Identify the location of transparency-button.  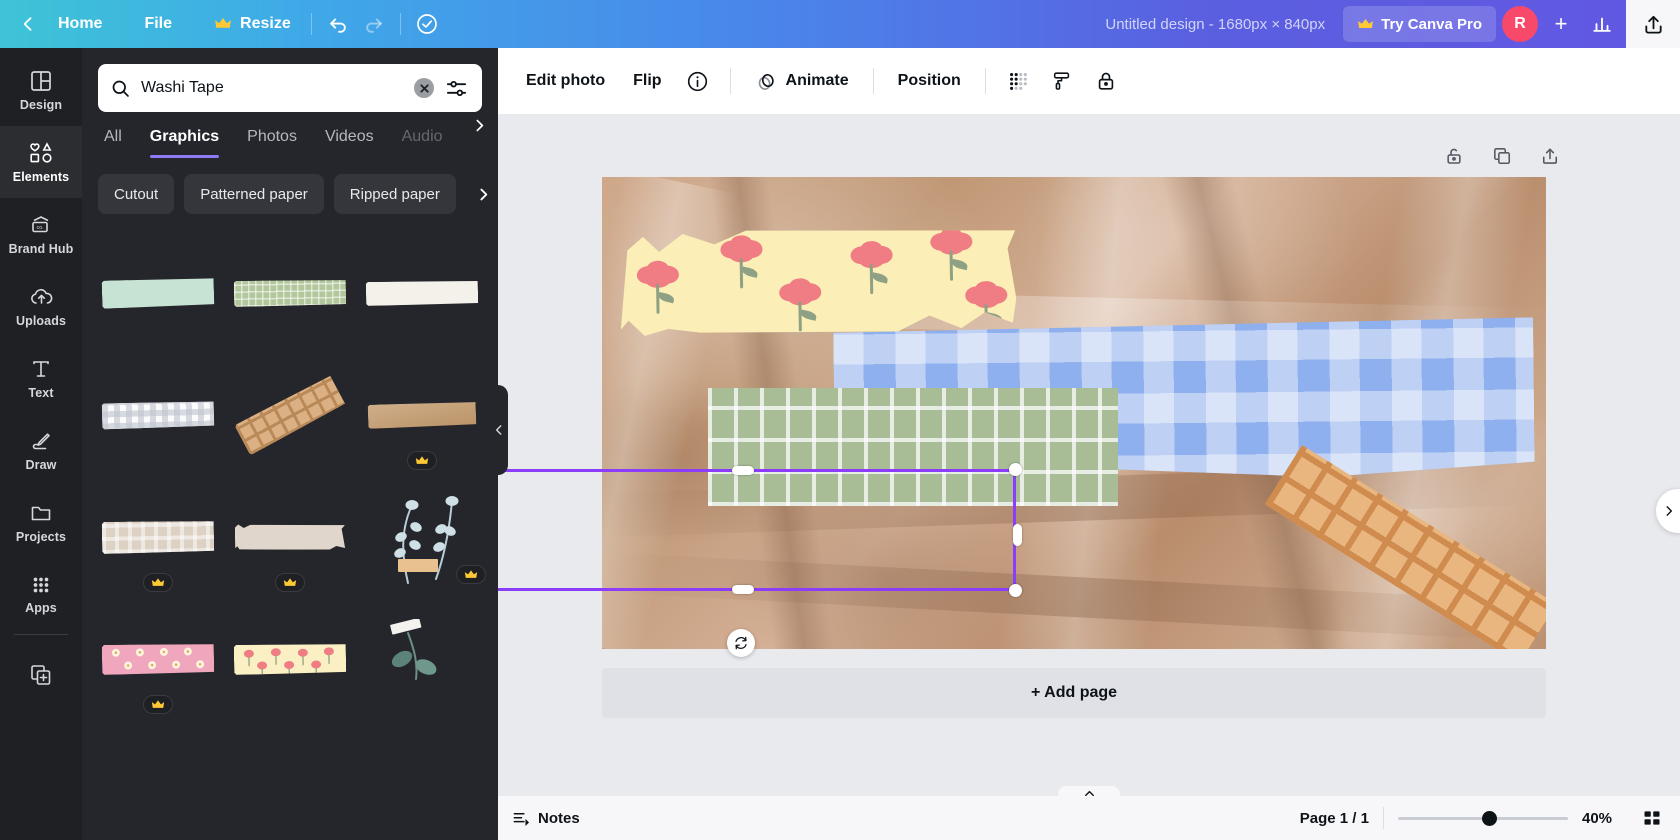
(1018, 81).